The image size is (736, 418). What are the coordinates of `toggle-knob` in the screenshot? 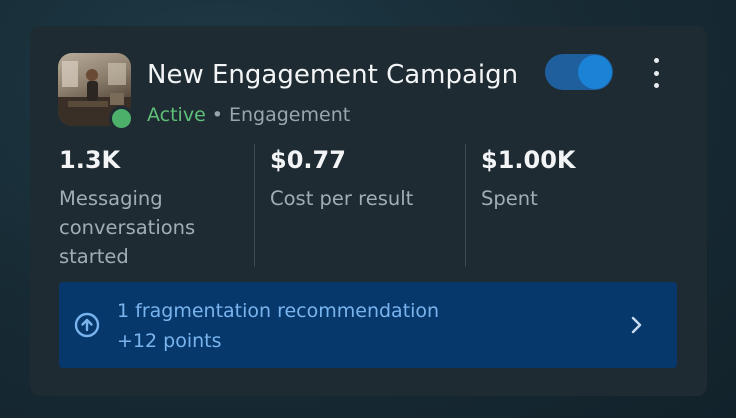 It's located at (595, 72).